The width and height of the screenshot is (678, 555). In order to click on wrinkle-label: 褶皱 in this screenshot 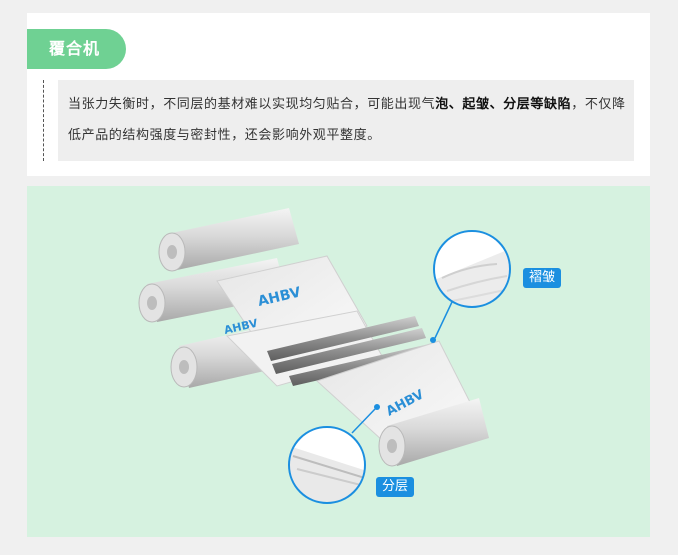, I will do `click(542, 278)`.